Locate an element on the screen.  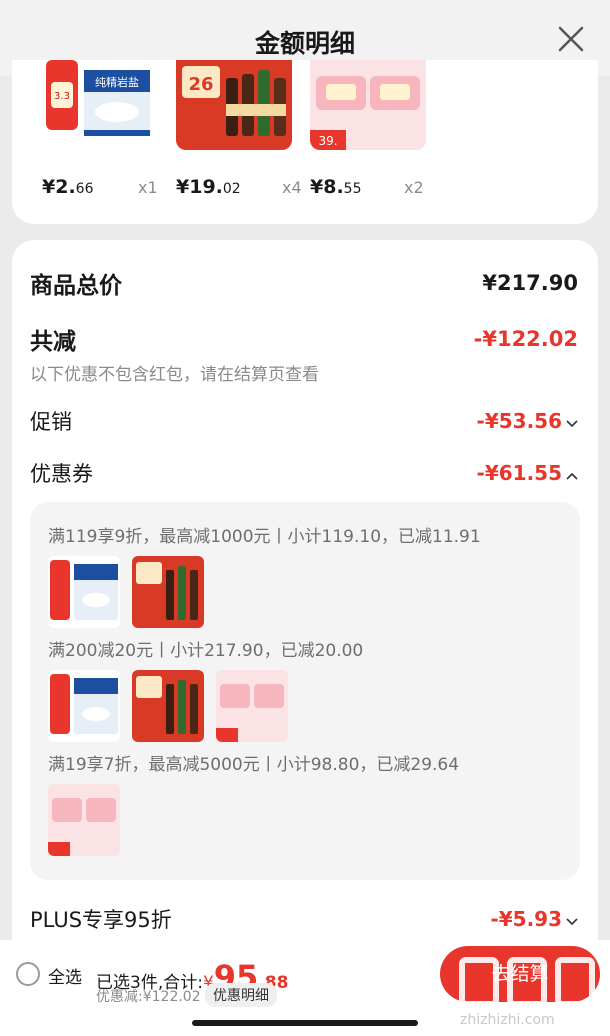
close-icon is located at coordinates (571, 39).